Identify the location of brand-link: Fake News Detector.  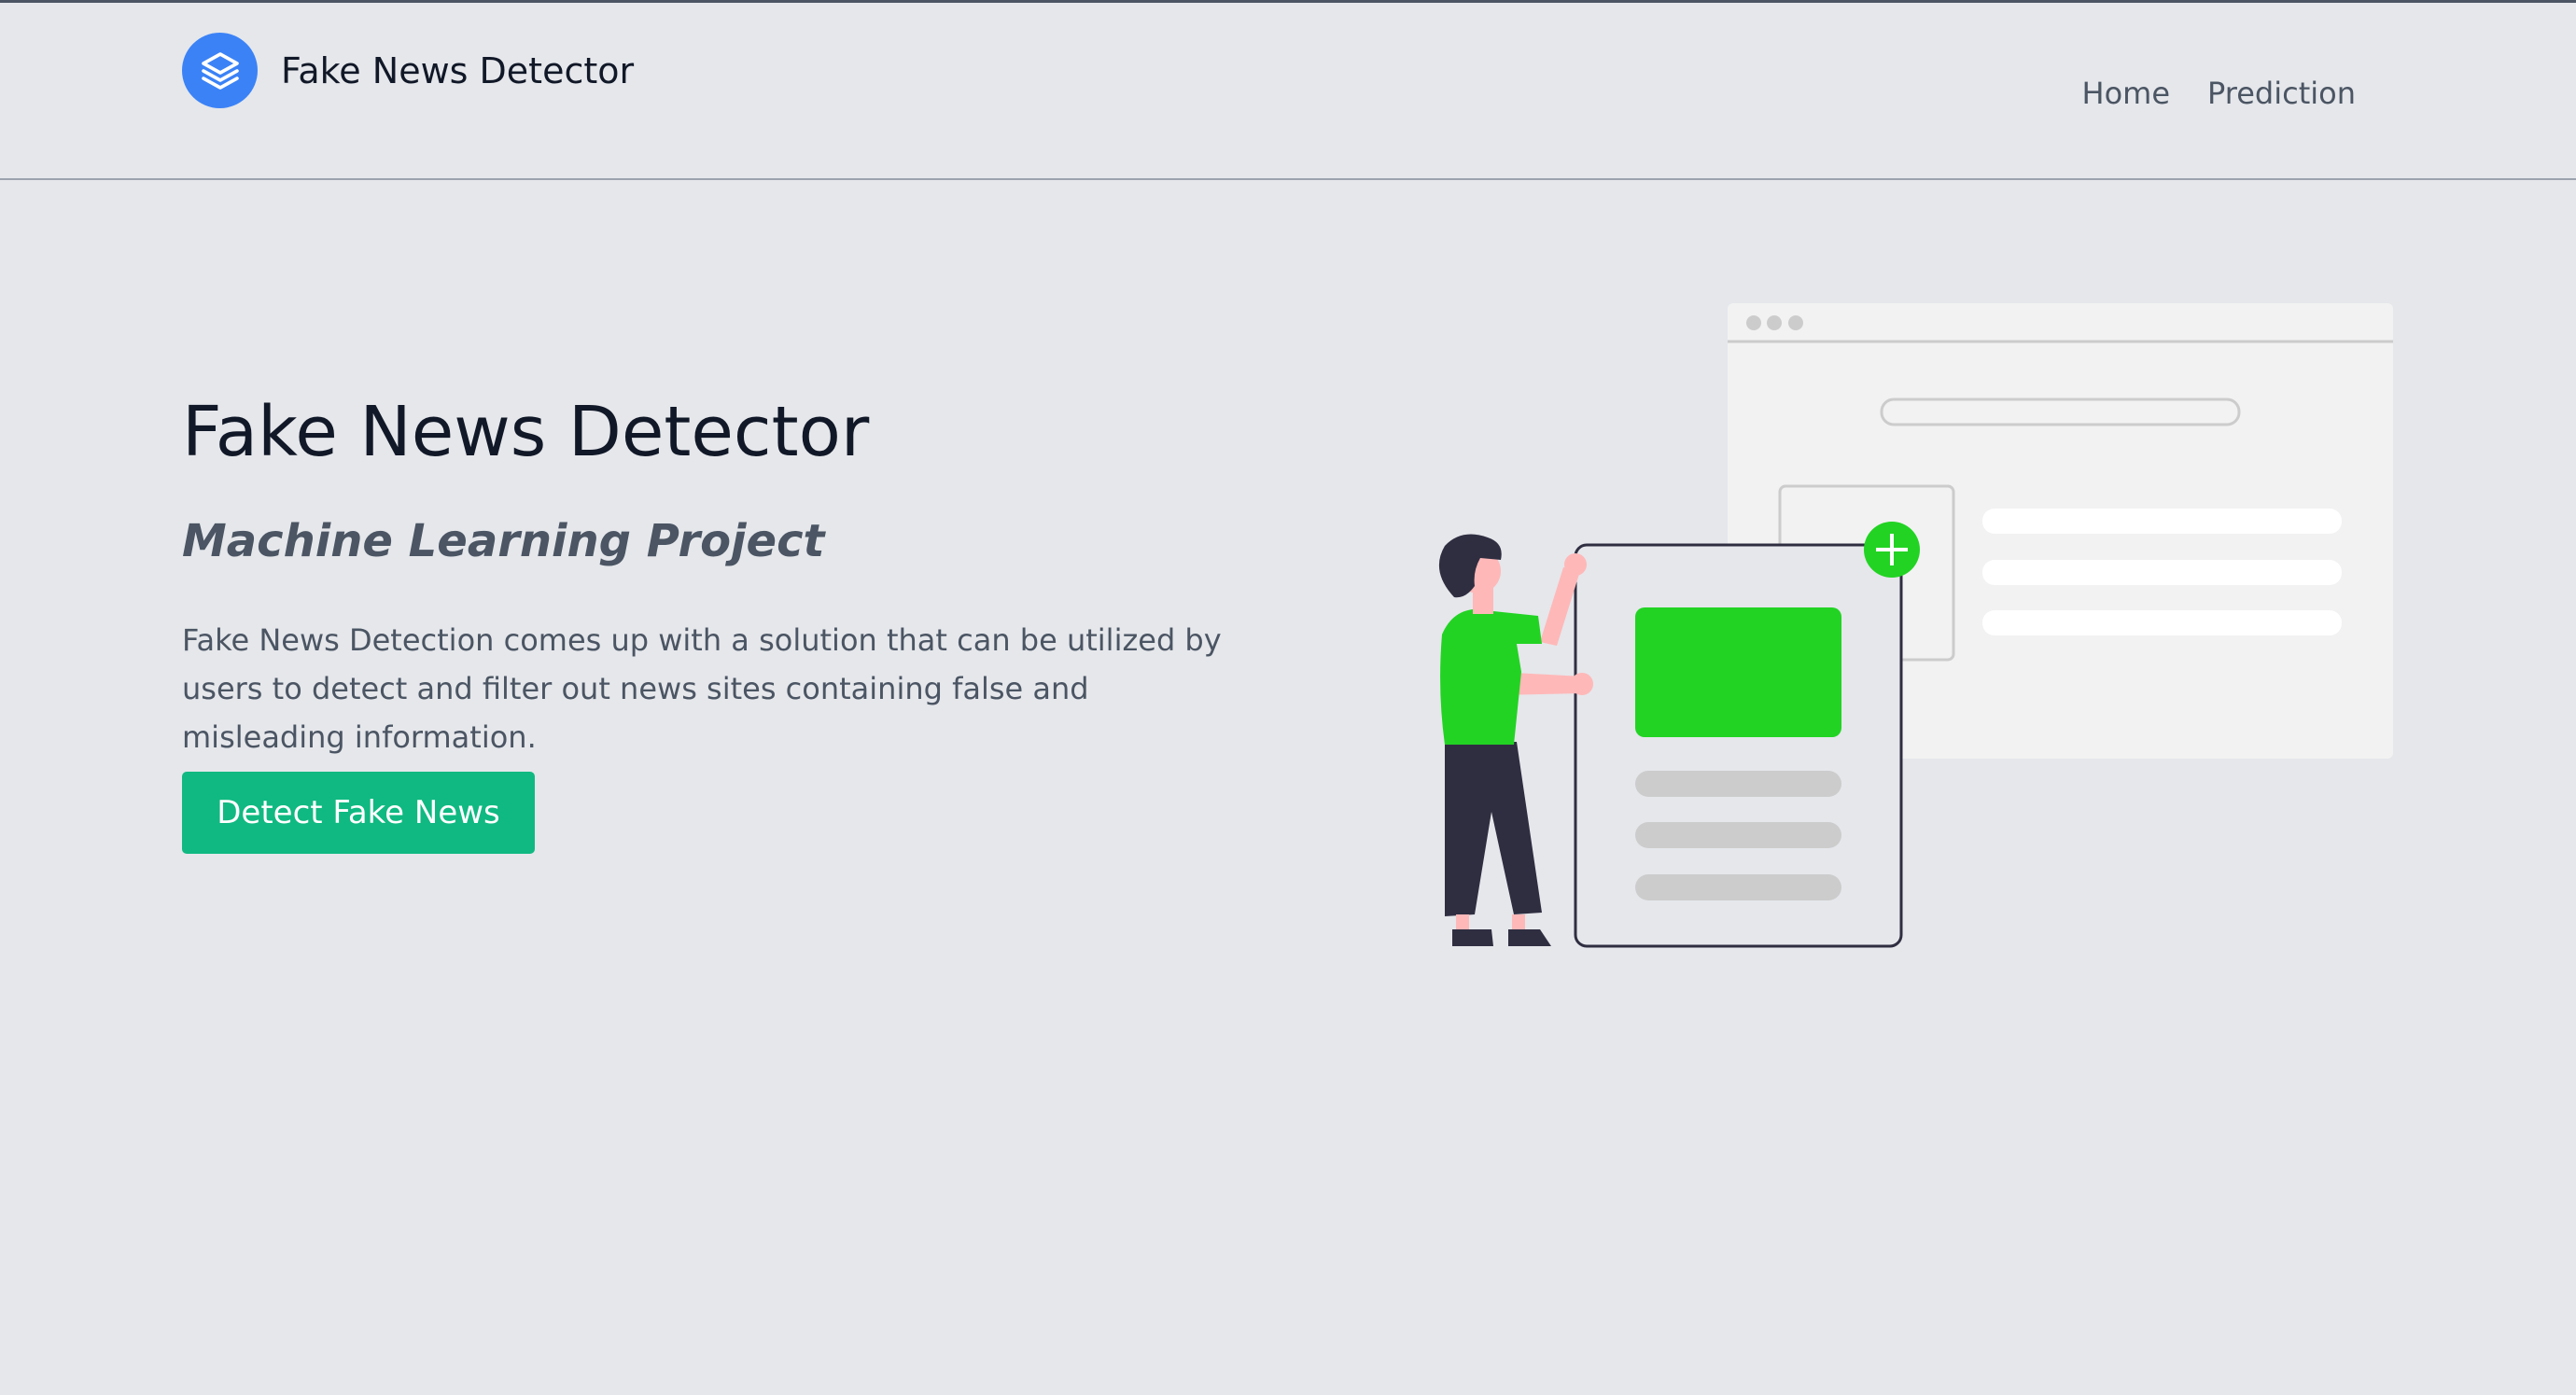
(408, 70).